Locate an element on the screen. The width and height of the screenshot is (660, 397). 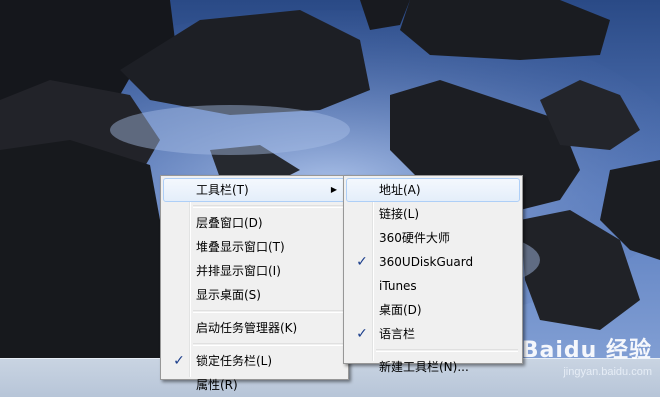
menu-item-cascade-windows: 层叠窗口(D) is located at coordinates (254, 223).